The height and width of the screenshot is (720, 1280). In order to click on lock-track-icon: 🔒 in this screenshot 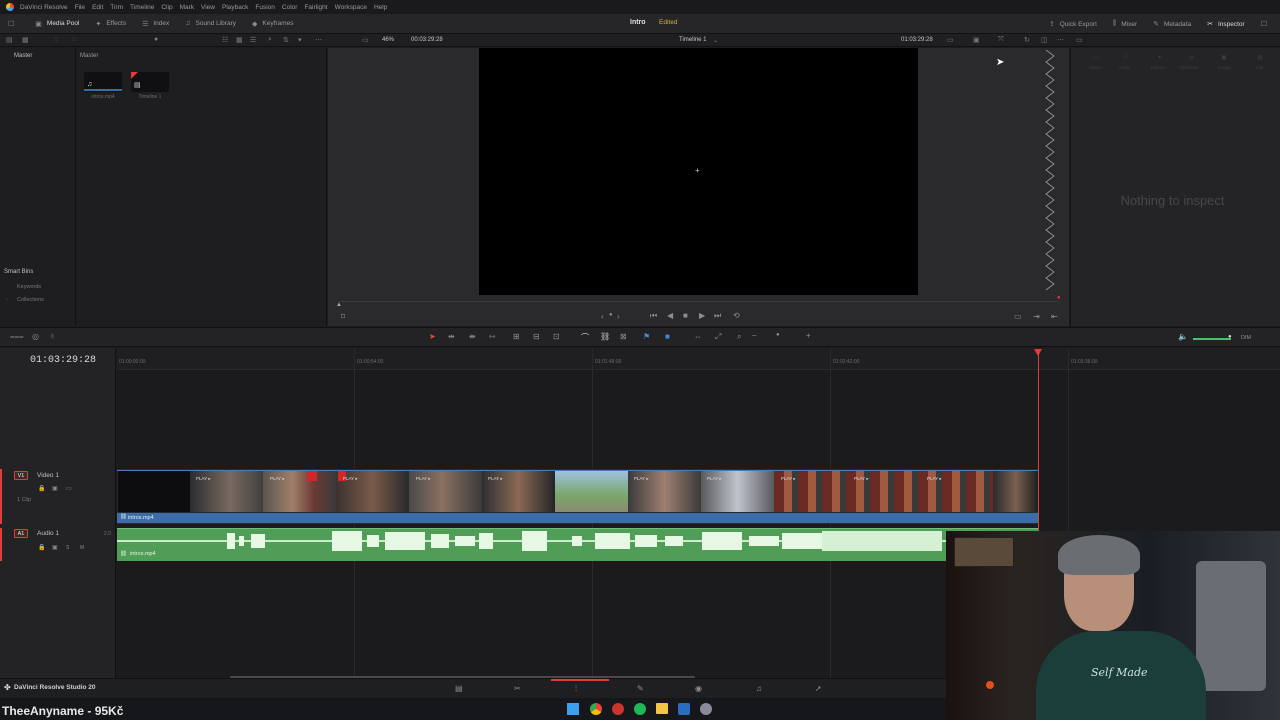, I will do `click(41, 488)`.